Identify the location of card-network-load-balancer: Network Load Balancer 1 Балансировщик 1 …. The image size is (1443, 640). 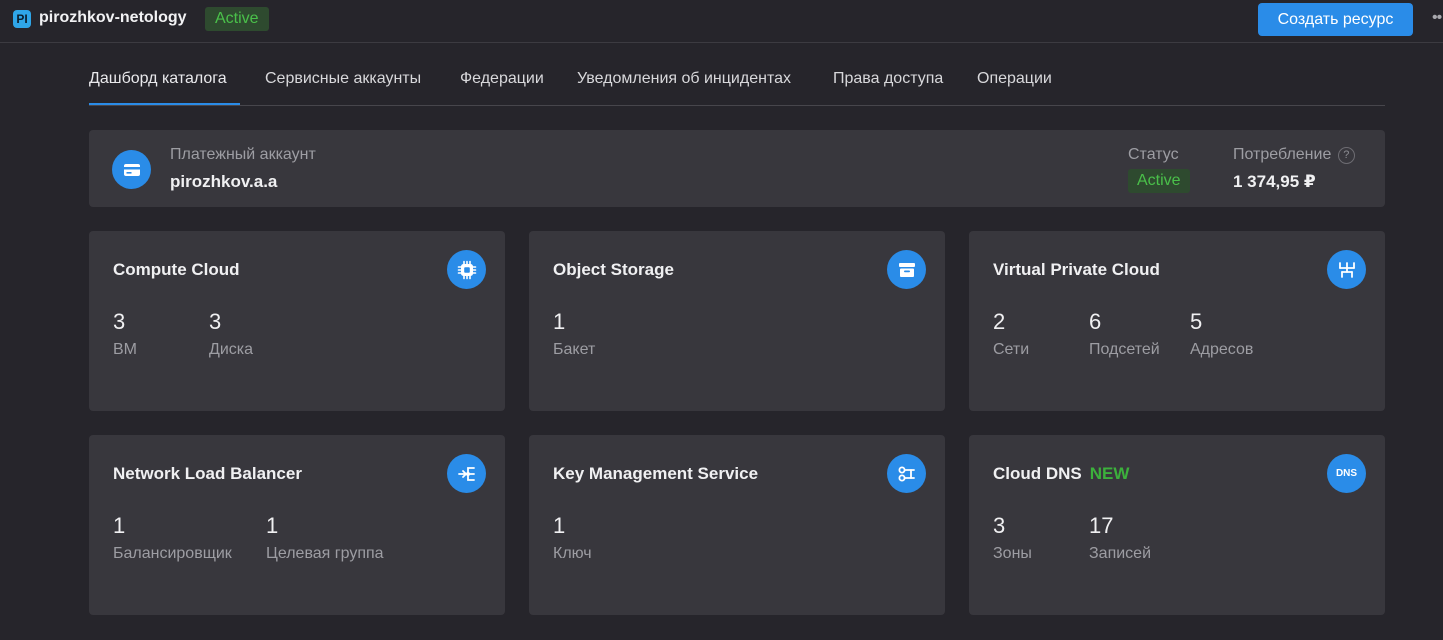
(297, 525).